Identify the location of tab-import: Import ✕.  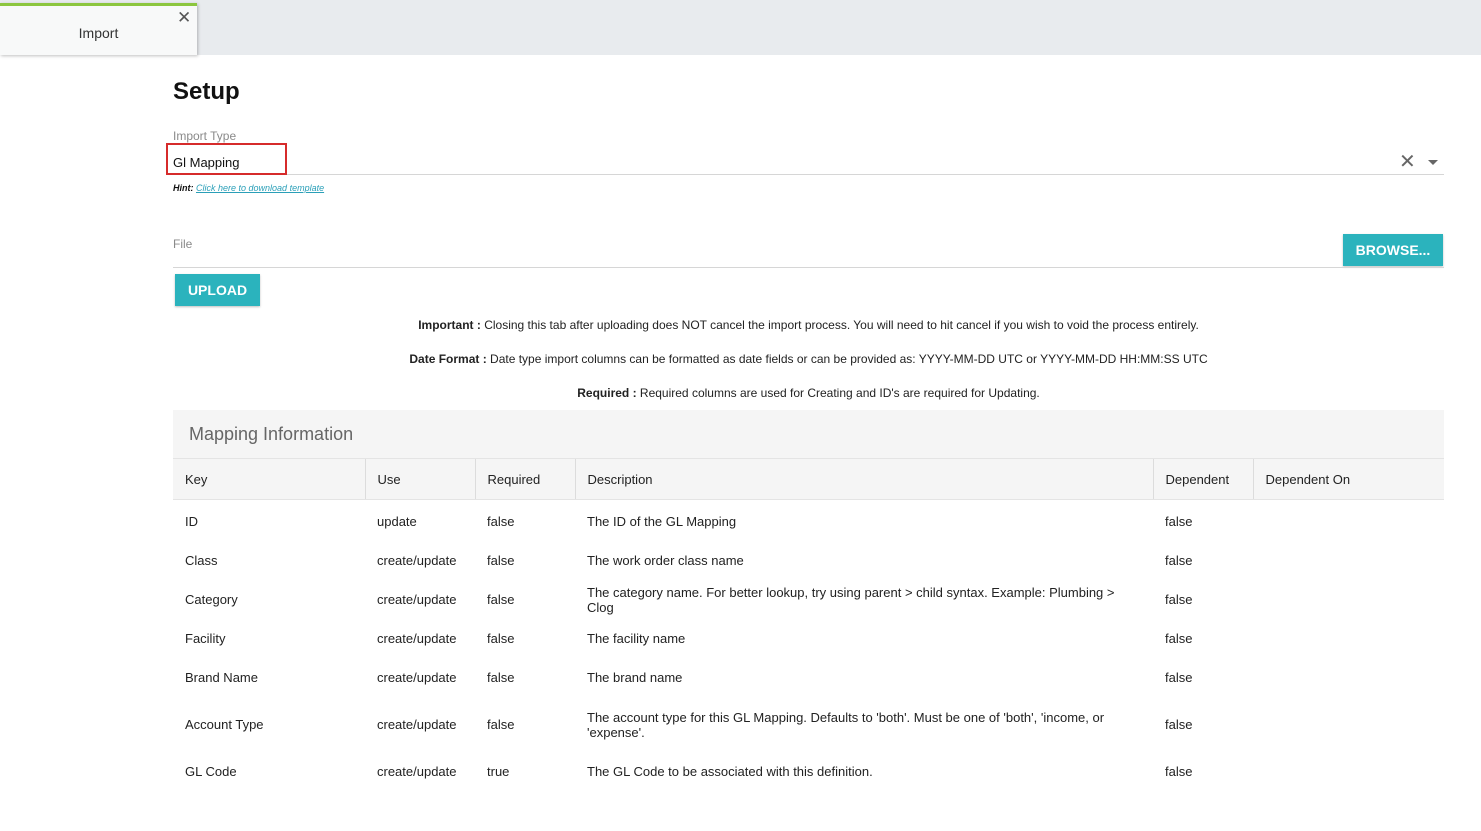
(98, 29).